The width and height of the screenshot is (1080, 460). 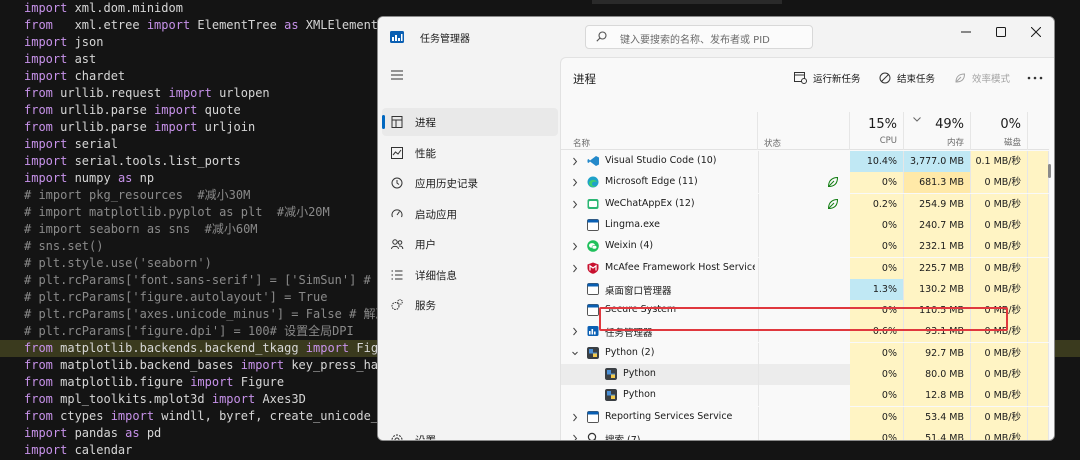 I want to click on code-line: # import seaborn as sns #减小60M, so click(x=141, y=229).